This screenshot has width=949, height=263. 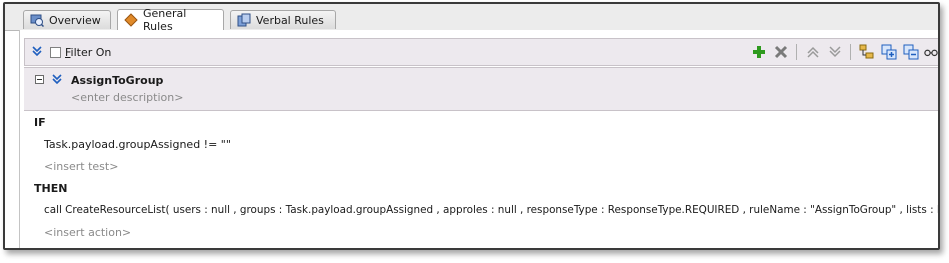 What do you see at coordinates (131, 20) in the screenshot?
I see `rules-diamond-icon` at bounding box center [131, 20].